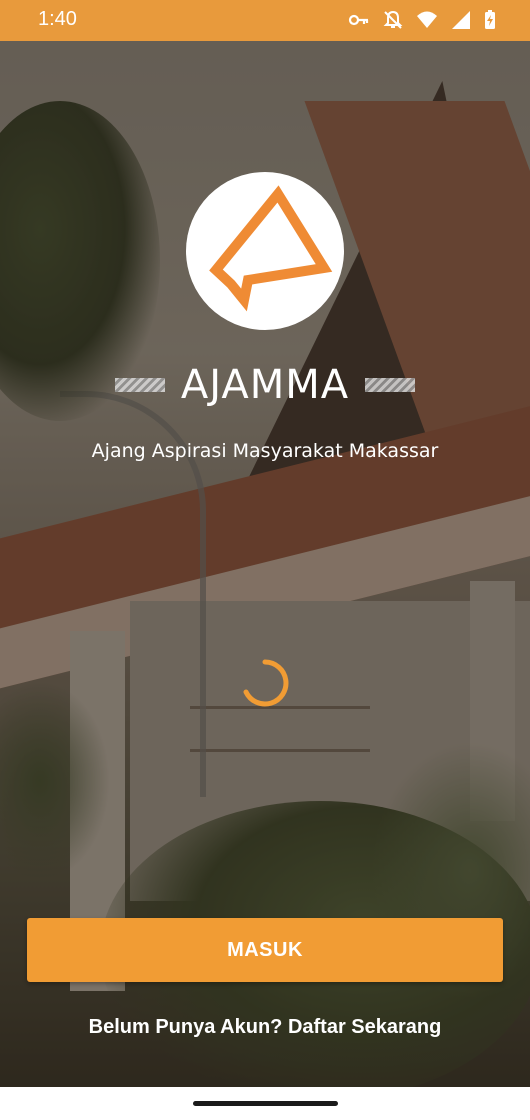 The height and width of the screenshot is (1120, 530). What do you see at coordinates (265, 683) in the screenshot?
I see `loading-spinner-icon` at bounding box center [265, 683].